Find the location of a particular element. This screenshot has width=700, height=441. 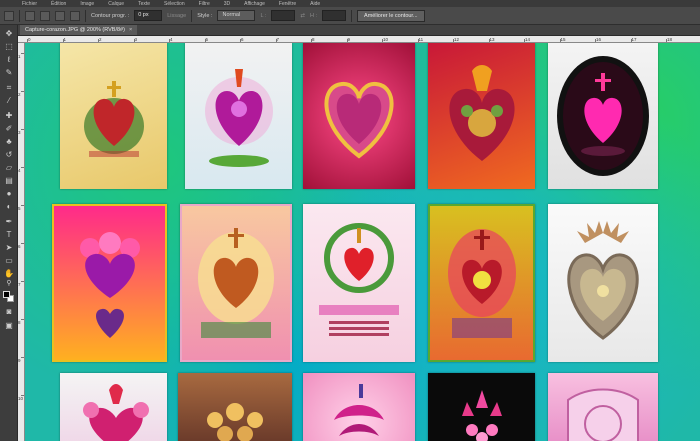

document-tab-title: Capture-corazon.JPG @ 200% (RVB/8#) is located at coordinates (75, 30).